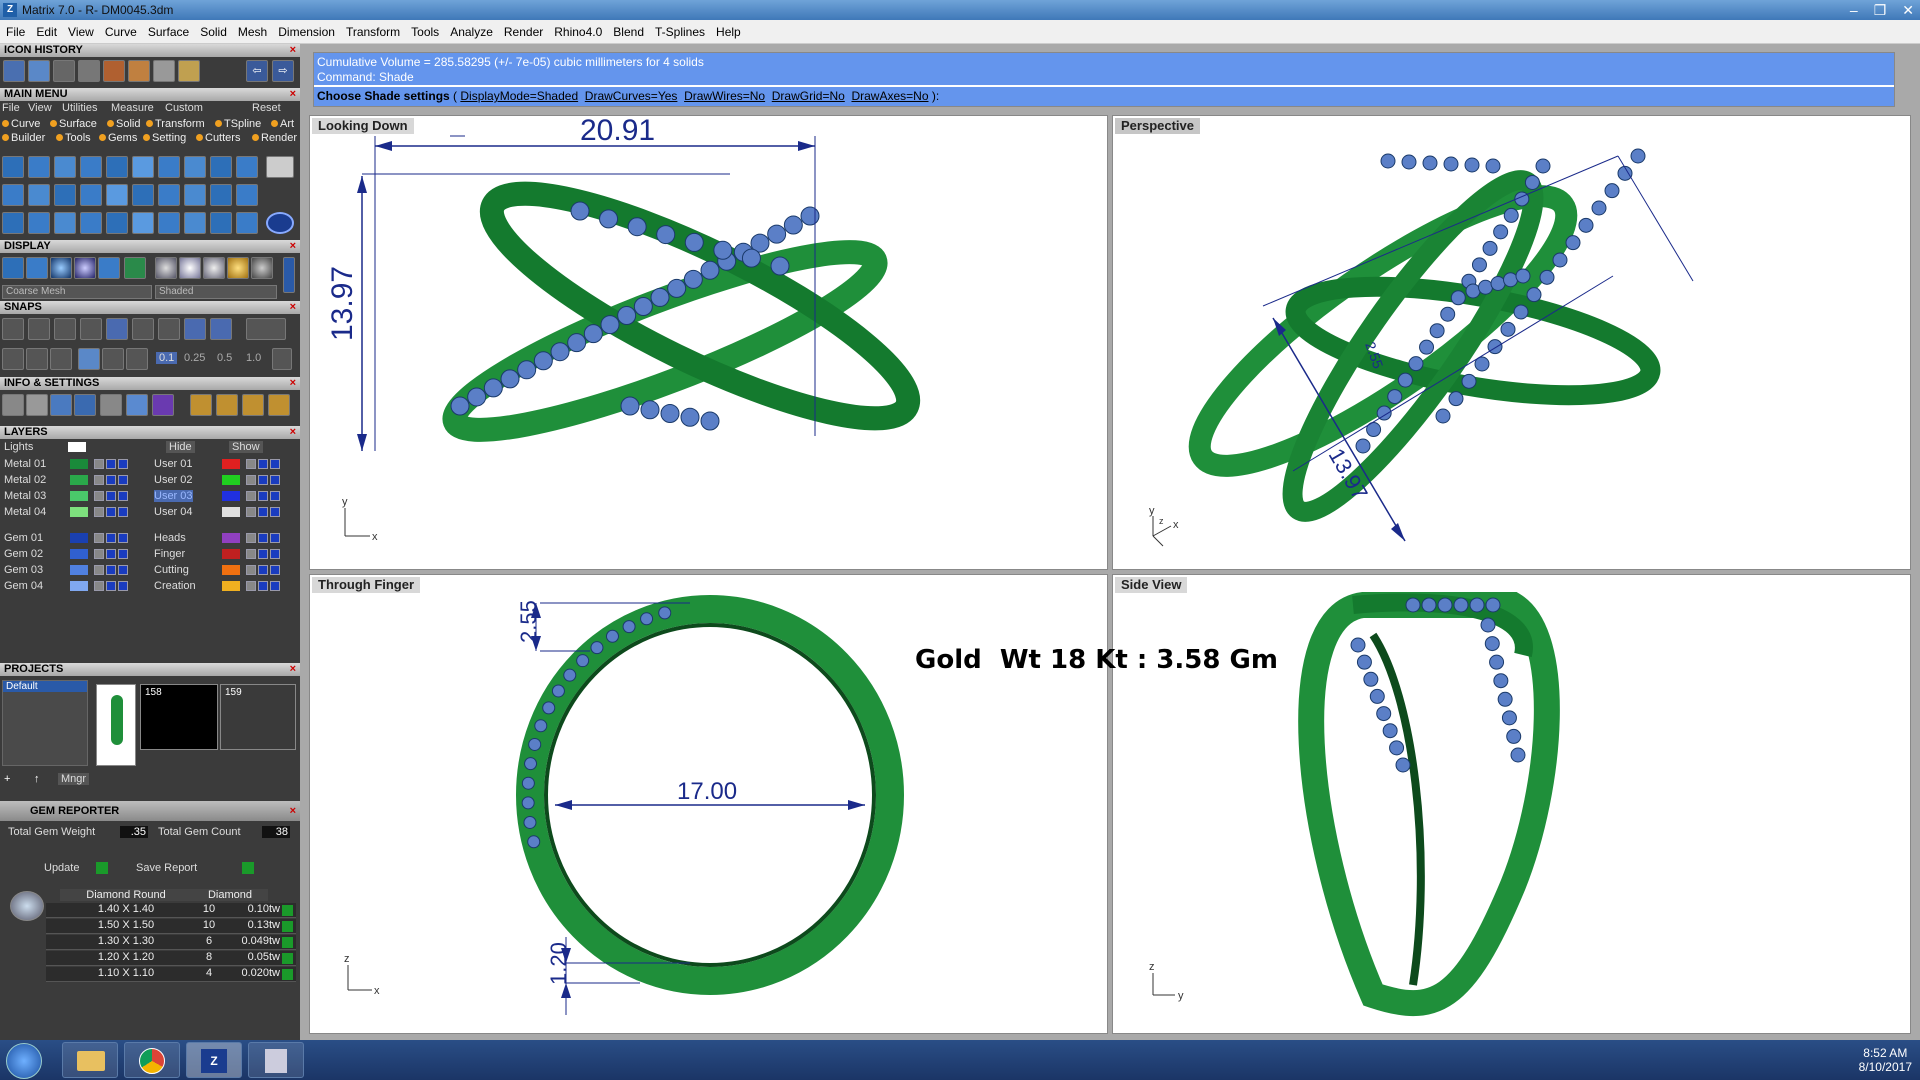  Describe the element at coordinates (173, 464) in the screenshot. I see `layer-name-right: User 01` at that location.